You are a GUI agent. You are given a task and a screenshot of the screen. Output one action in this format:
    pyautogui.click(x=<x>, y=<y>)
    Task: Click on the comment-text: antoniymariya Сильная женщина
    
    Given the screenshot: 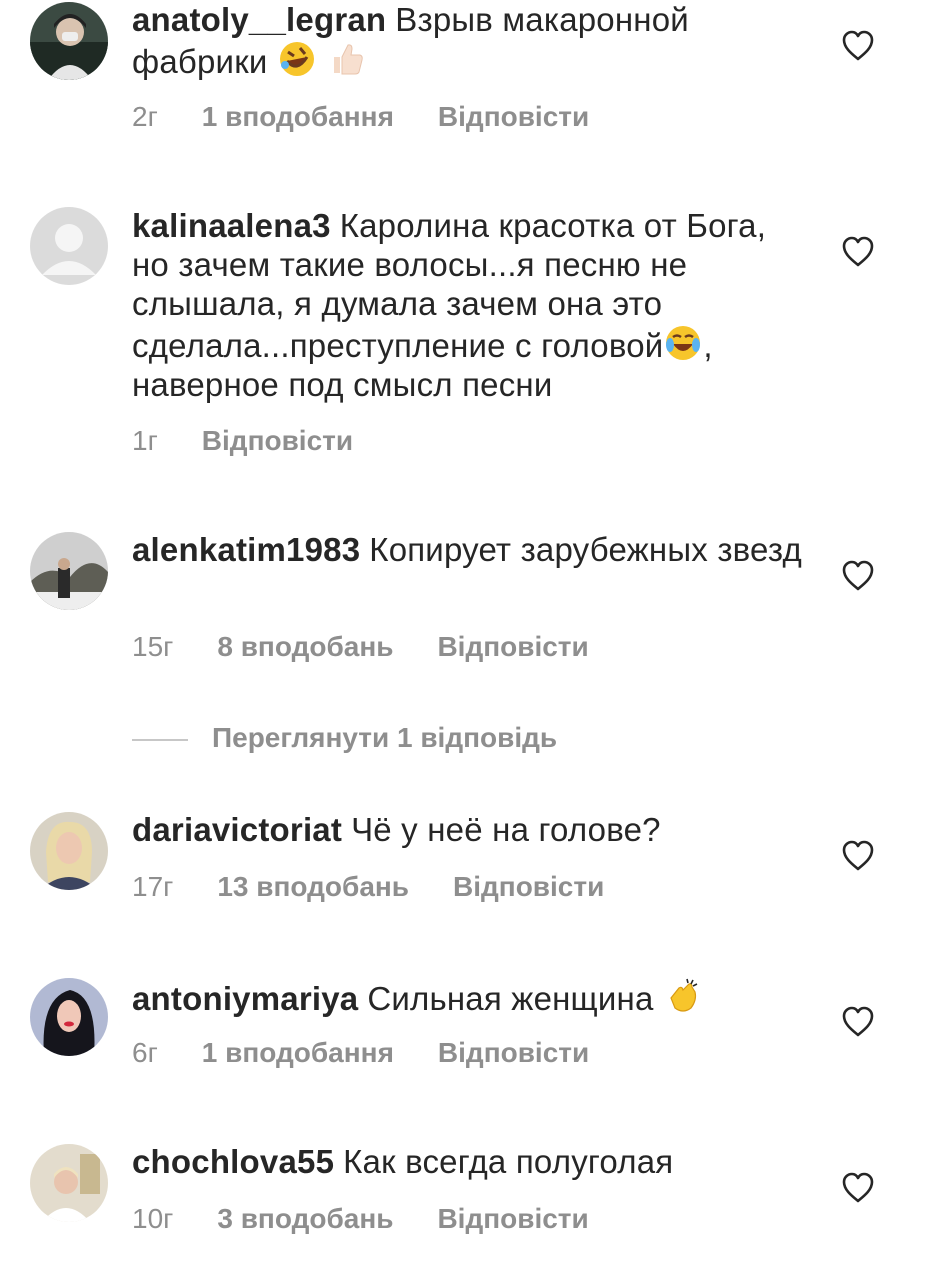 What is the action you would take?
    pyautogui.click(x=472, y=997)
    